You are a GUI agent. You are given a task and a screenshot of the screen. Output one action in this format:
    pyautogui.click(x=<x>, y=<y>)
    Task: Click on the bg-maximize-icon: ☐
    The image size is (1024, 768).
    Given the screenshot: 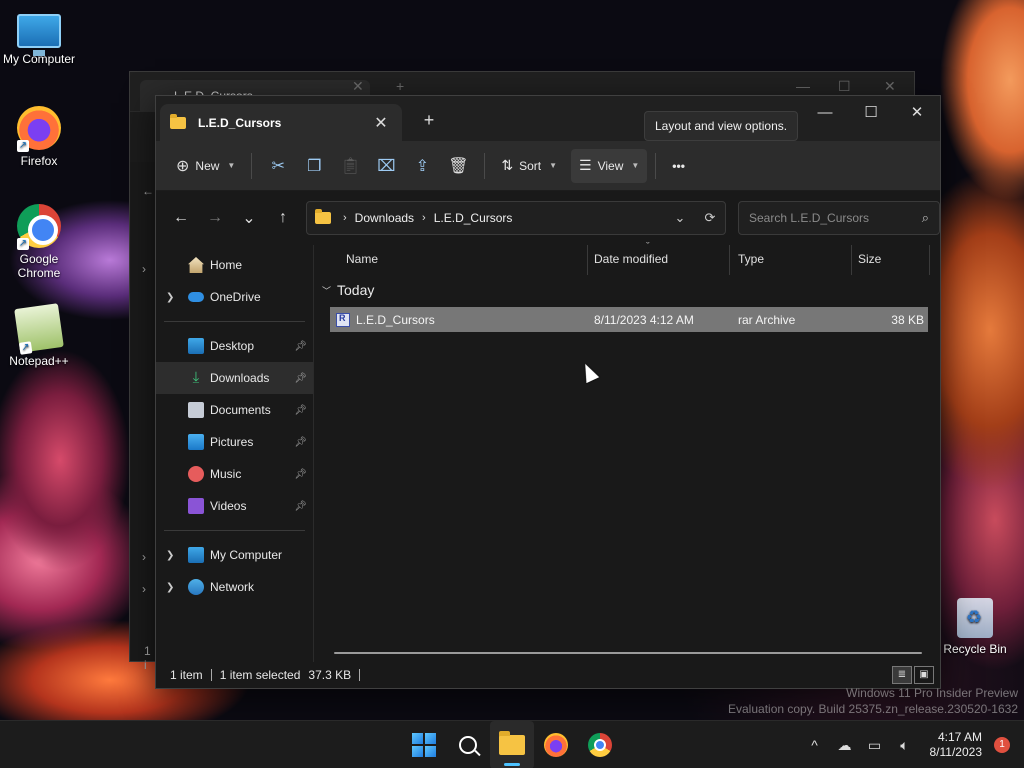 What is the action you would take?
    pyautogui.click(x=844, y=86)
    